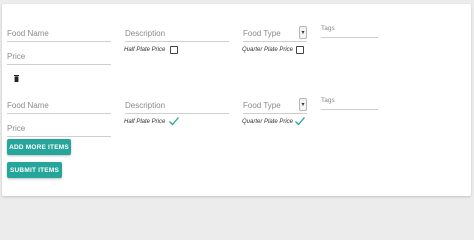  I want to click on trash-icon, so click(16, 78).